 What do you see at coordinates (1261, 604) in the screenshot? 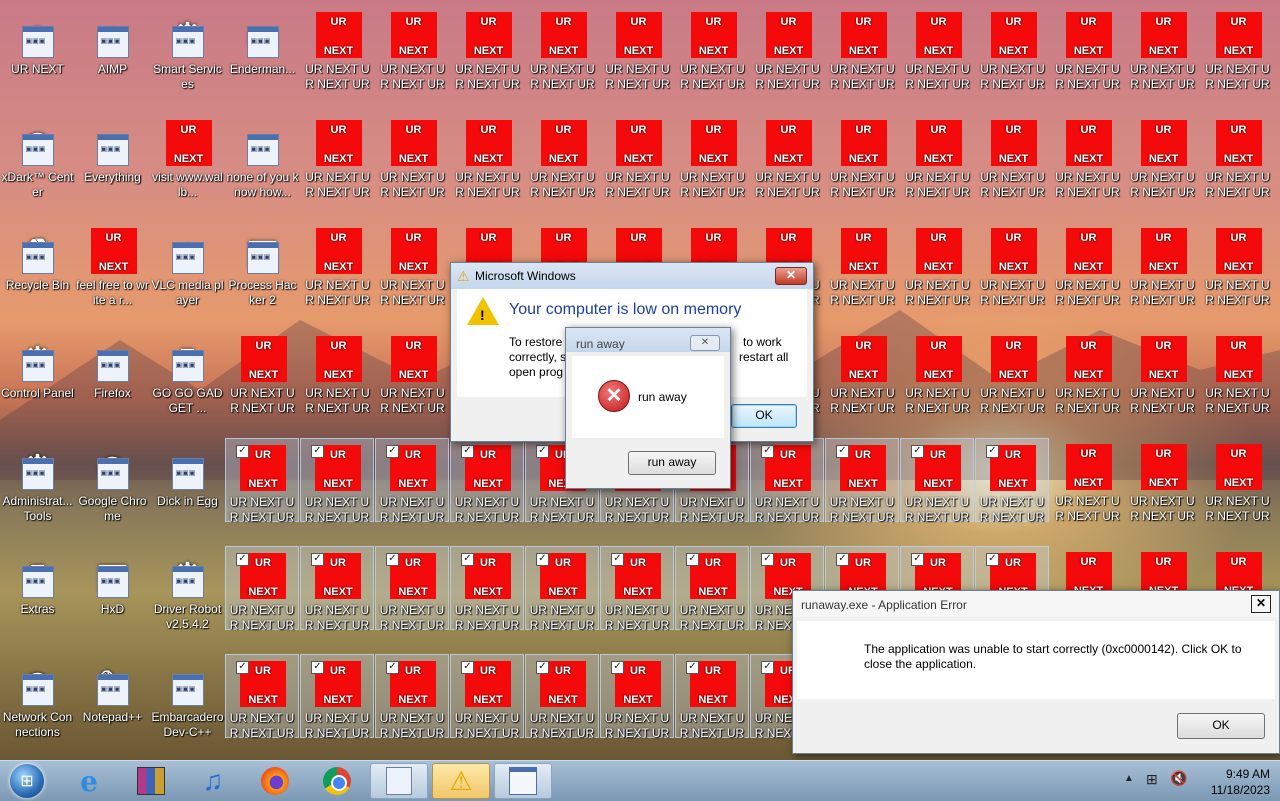
I see `app-error-close-button: ✕` at bounding box center [1261, 604].